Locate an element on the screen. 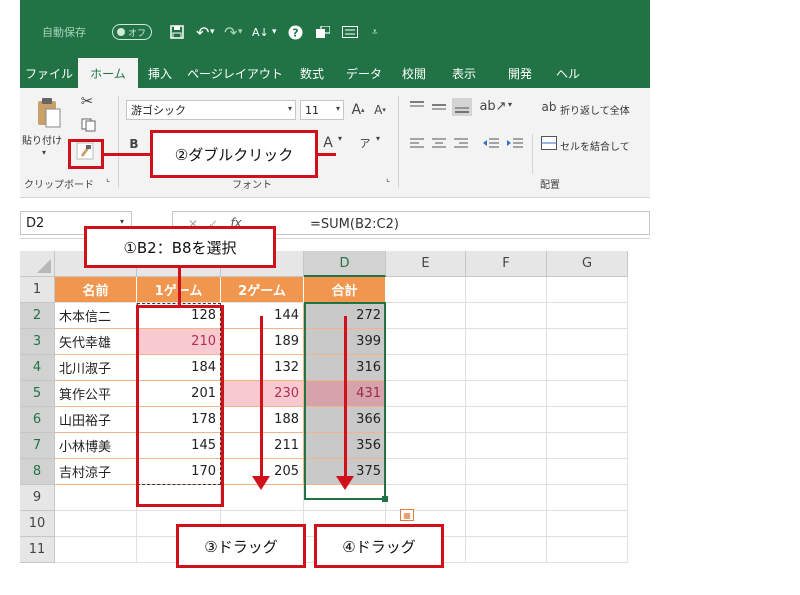 The image size is (800, 595). redo-icon: ↷ is located at coordinates (230, 32).